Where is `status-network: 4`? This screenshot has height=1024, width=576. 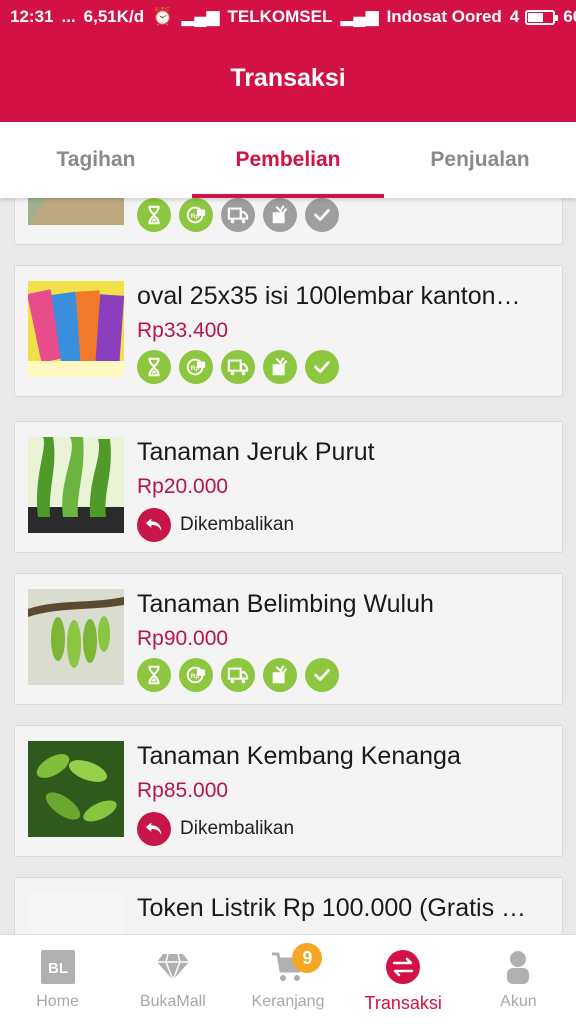 status-network: 4 is located at coordinates (514, 16).